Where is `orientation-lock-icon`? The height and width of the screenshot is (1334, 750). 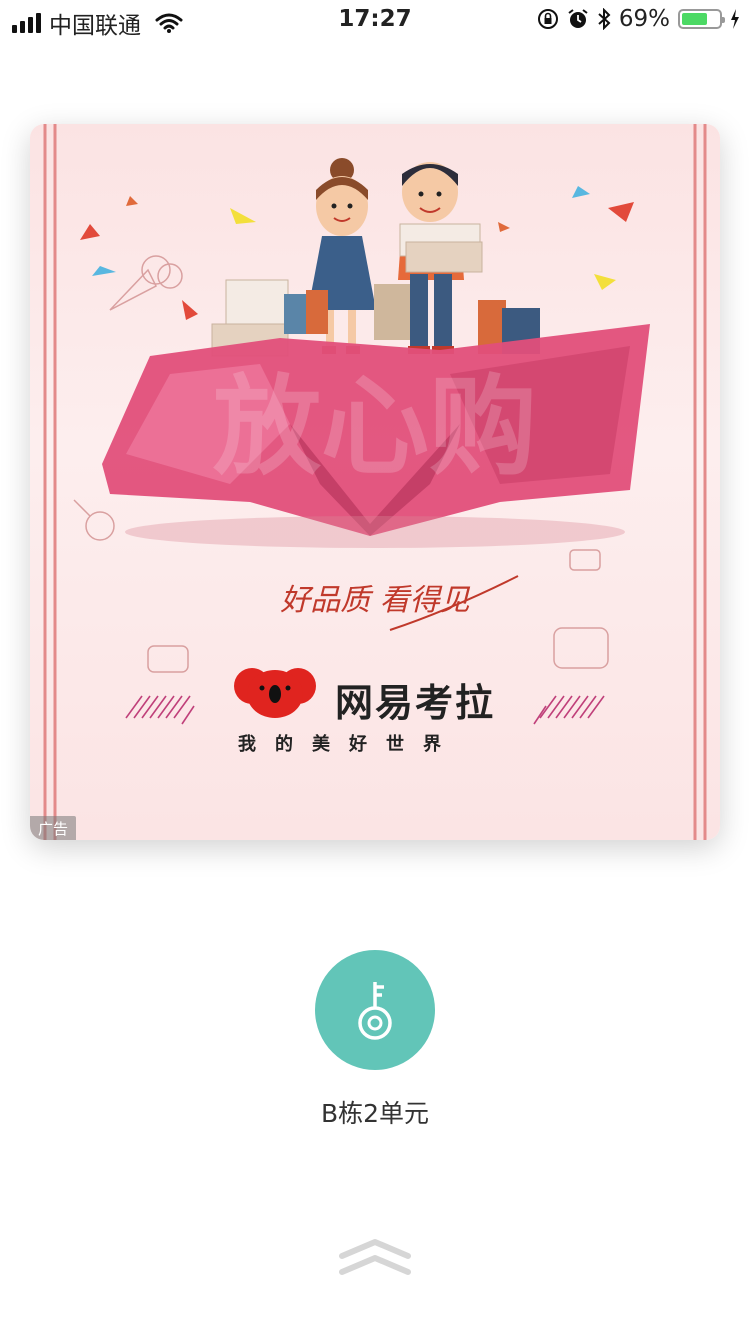
orientation-lock-icon is located at coordinates (547, 19).